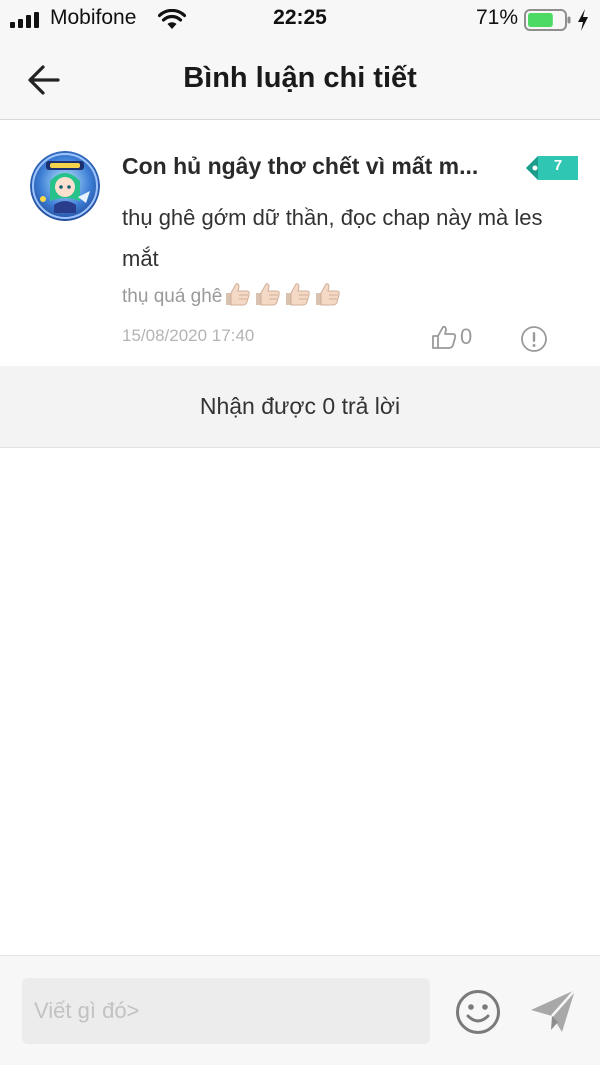 The width and height of the screenshot is (600, 1065). I want to click on comment-input-bar, so click(300, 1010).